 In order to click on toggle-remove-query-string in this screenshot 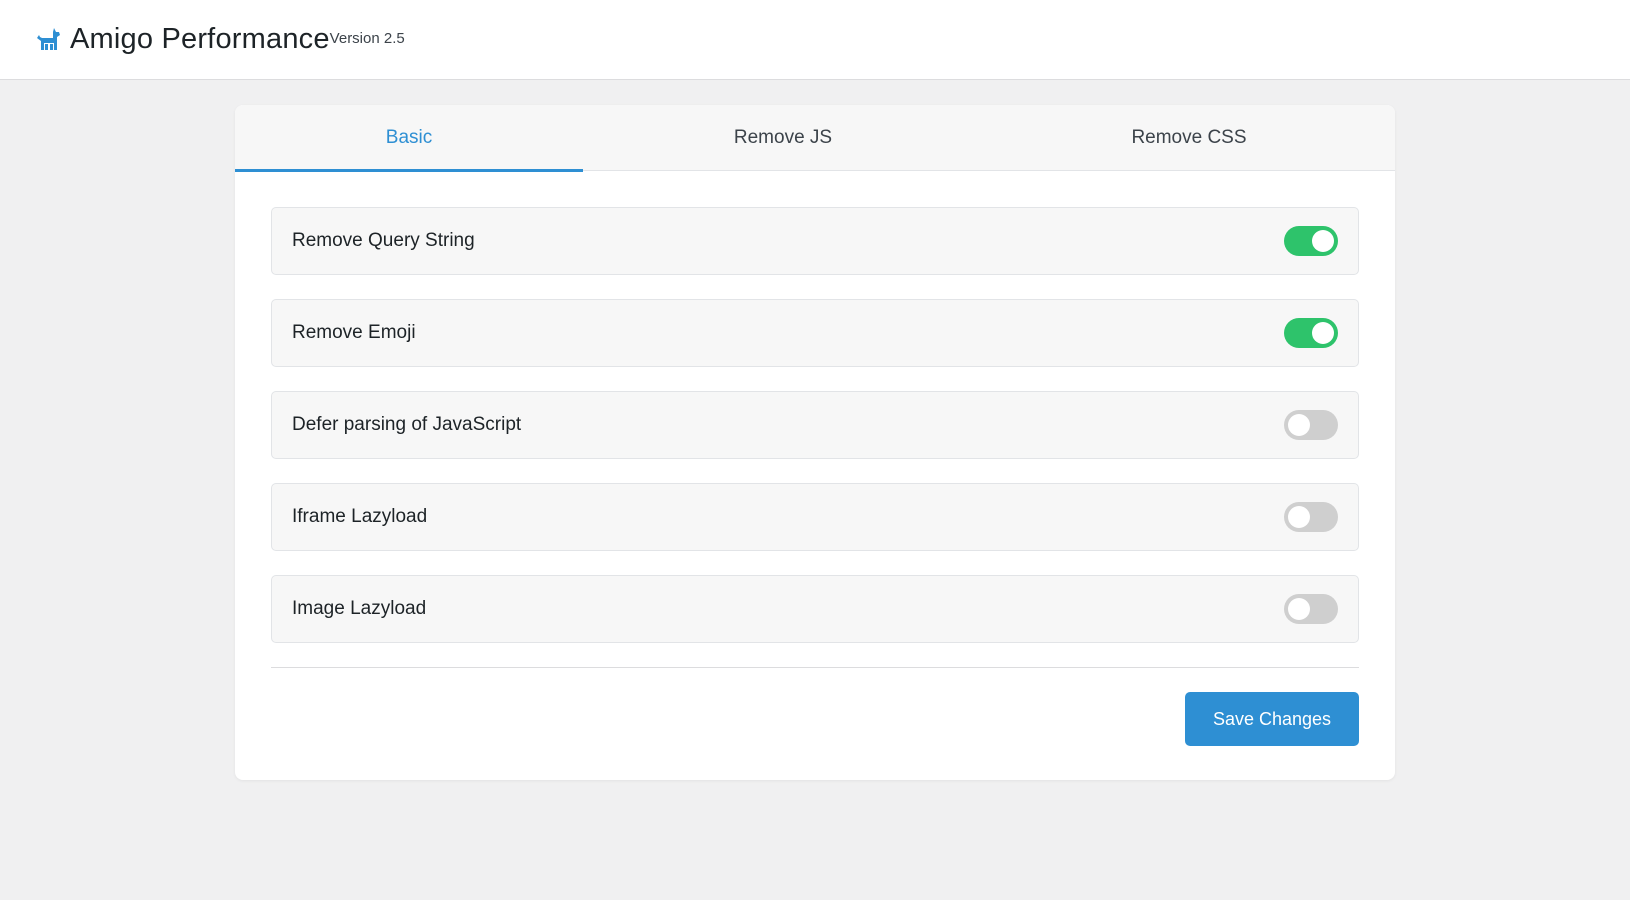, I will do `click(1311, 241)`.